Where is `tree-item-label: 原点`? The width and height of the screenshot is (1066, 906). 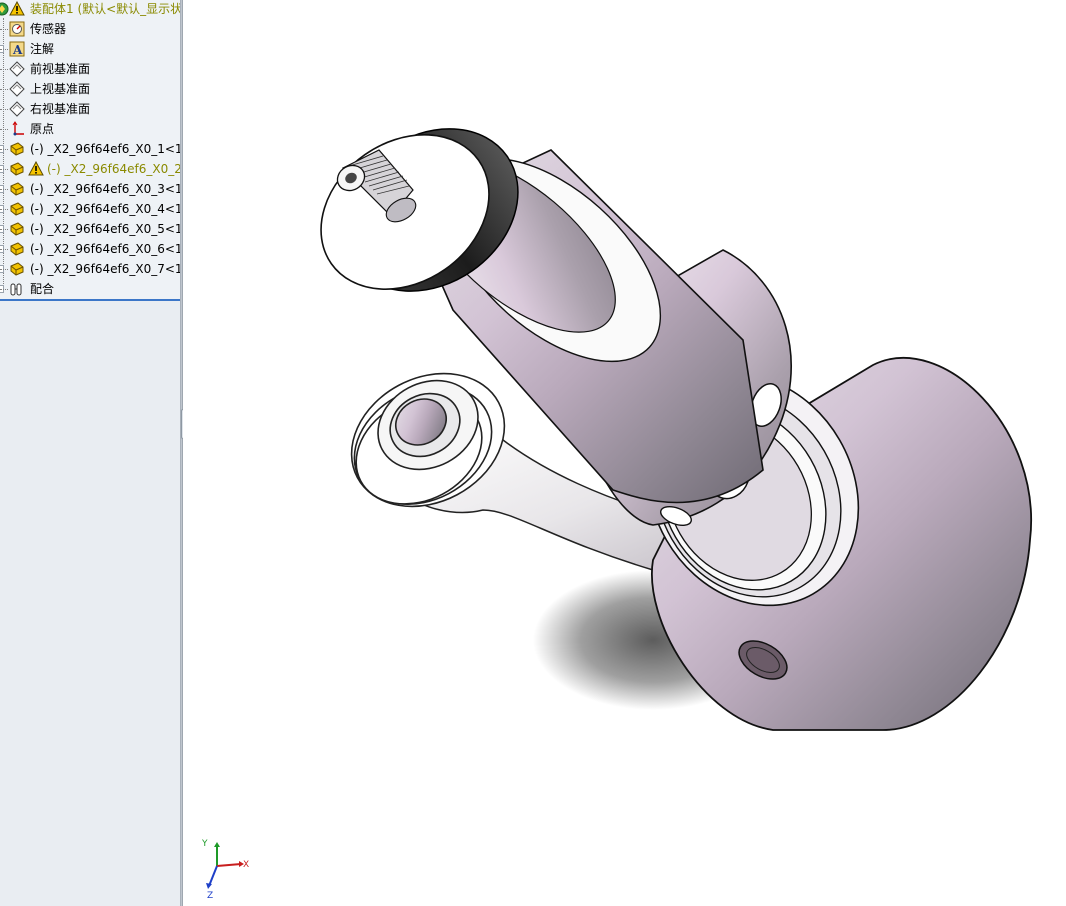 tree-item-label: 原点 is located at coordinates (42, 129).